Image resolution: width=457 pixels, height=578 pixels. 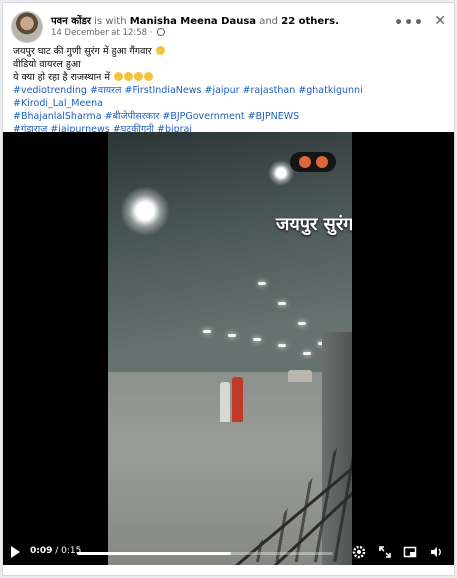 I want to click on fullscreen-icon, so click(x=385, y=553).